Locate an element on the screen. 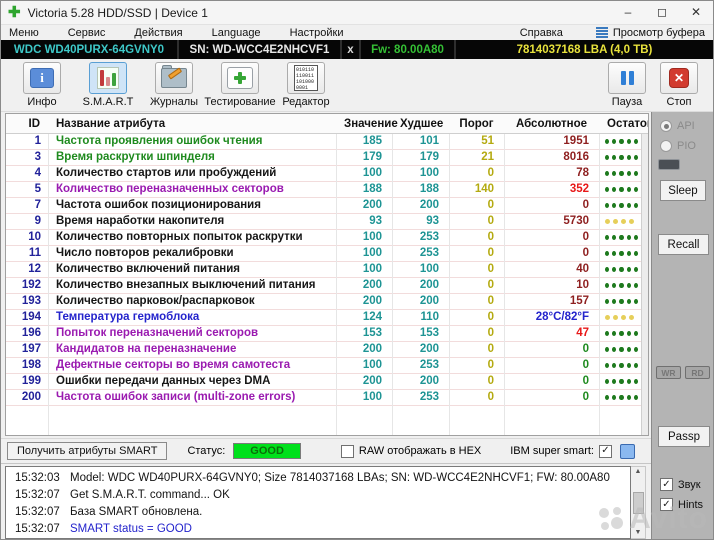 The image size is (714, 540). log-scrollbar: ▲ ▼ is located at coordinates (638, 502).